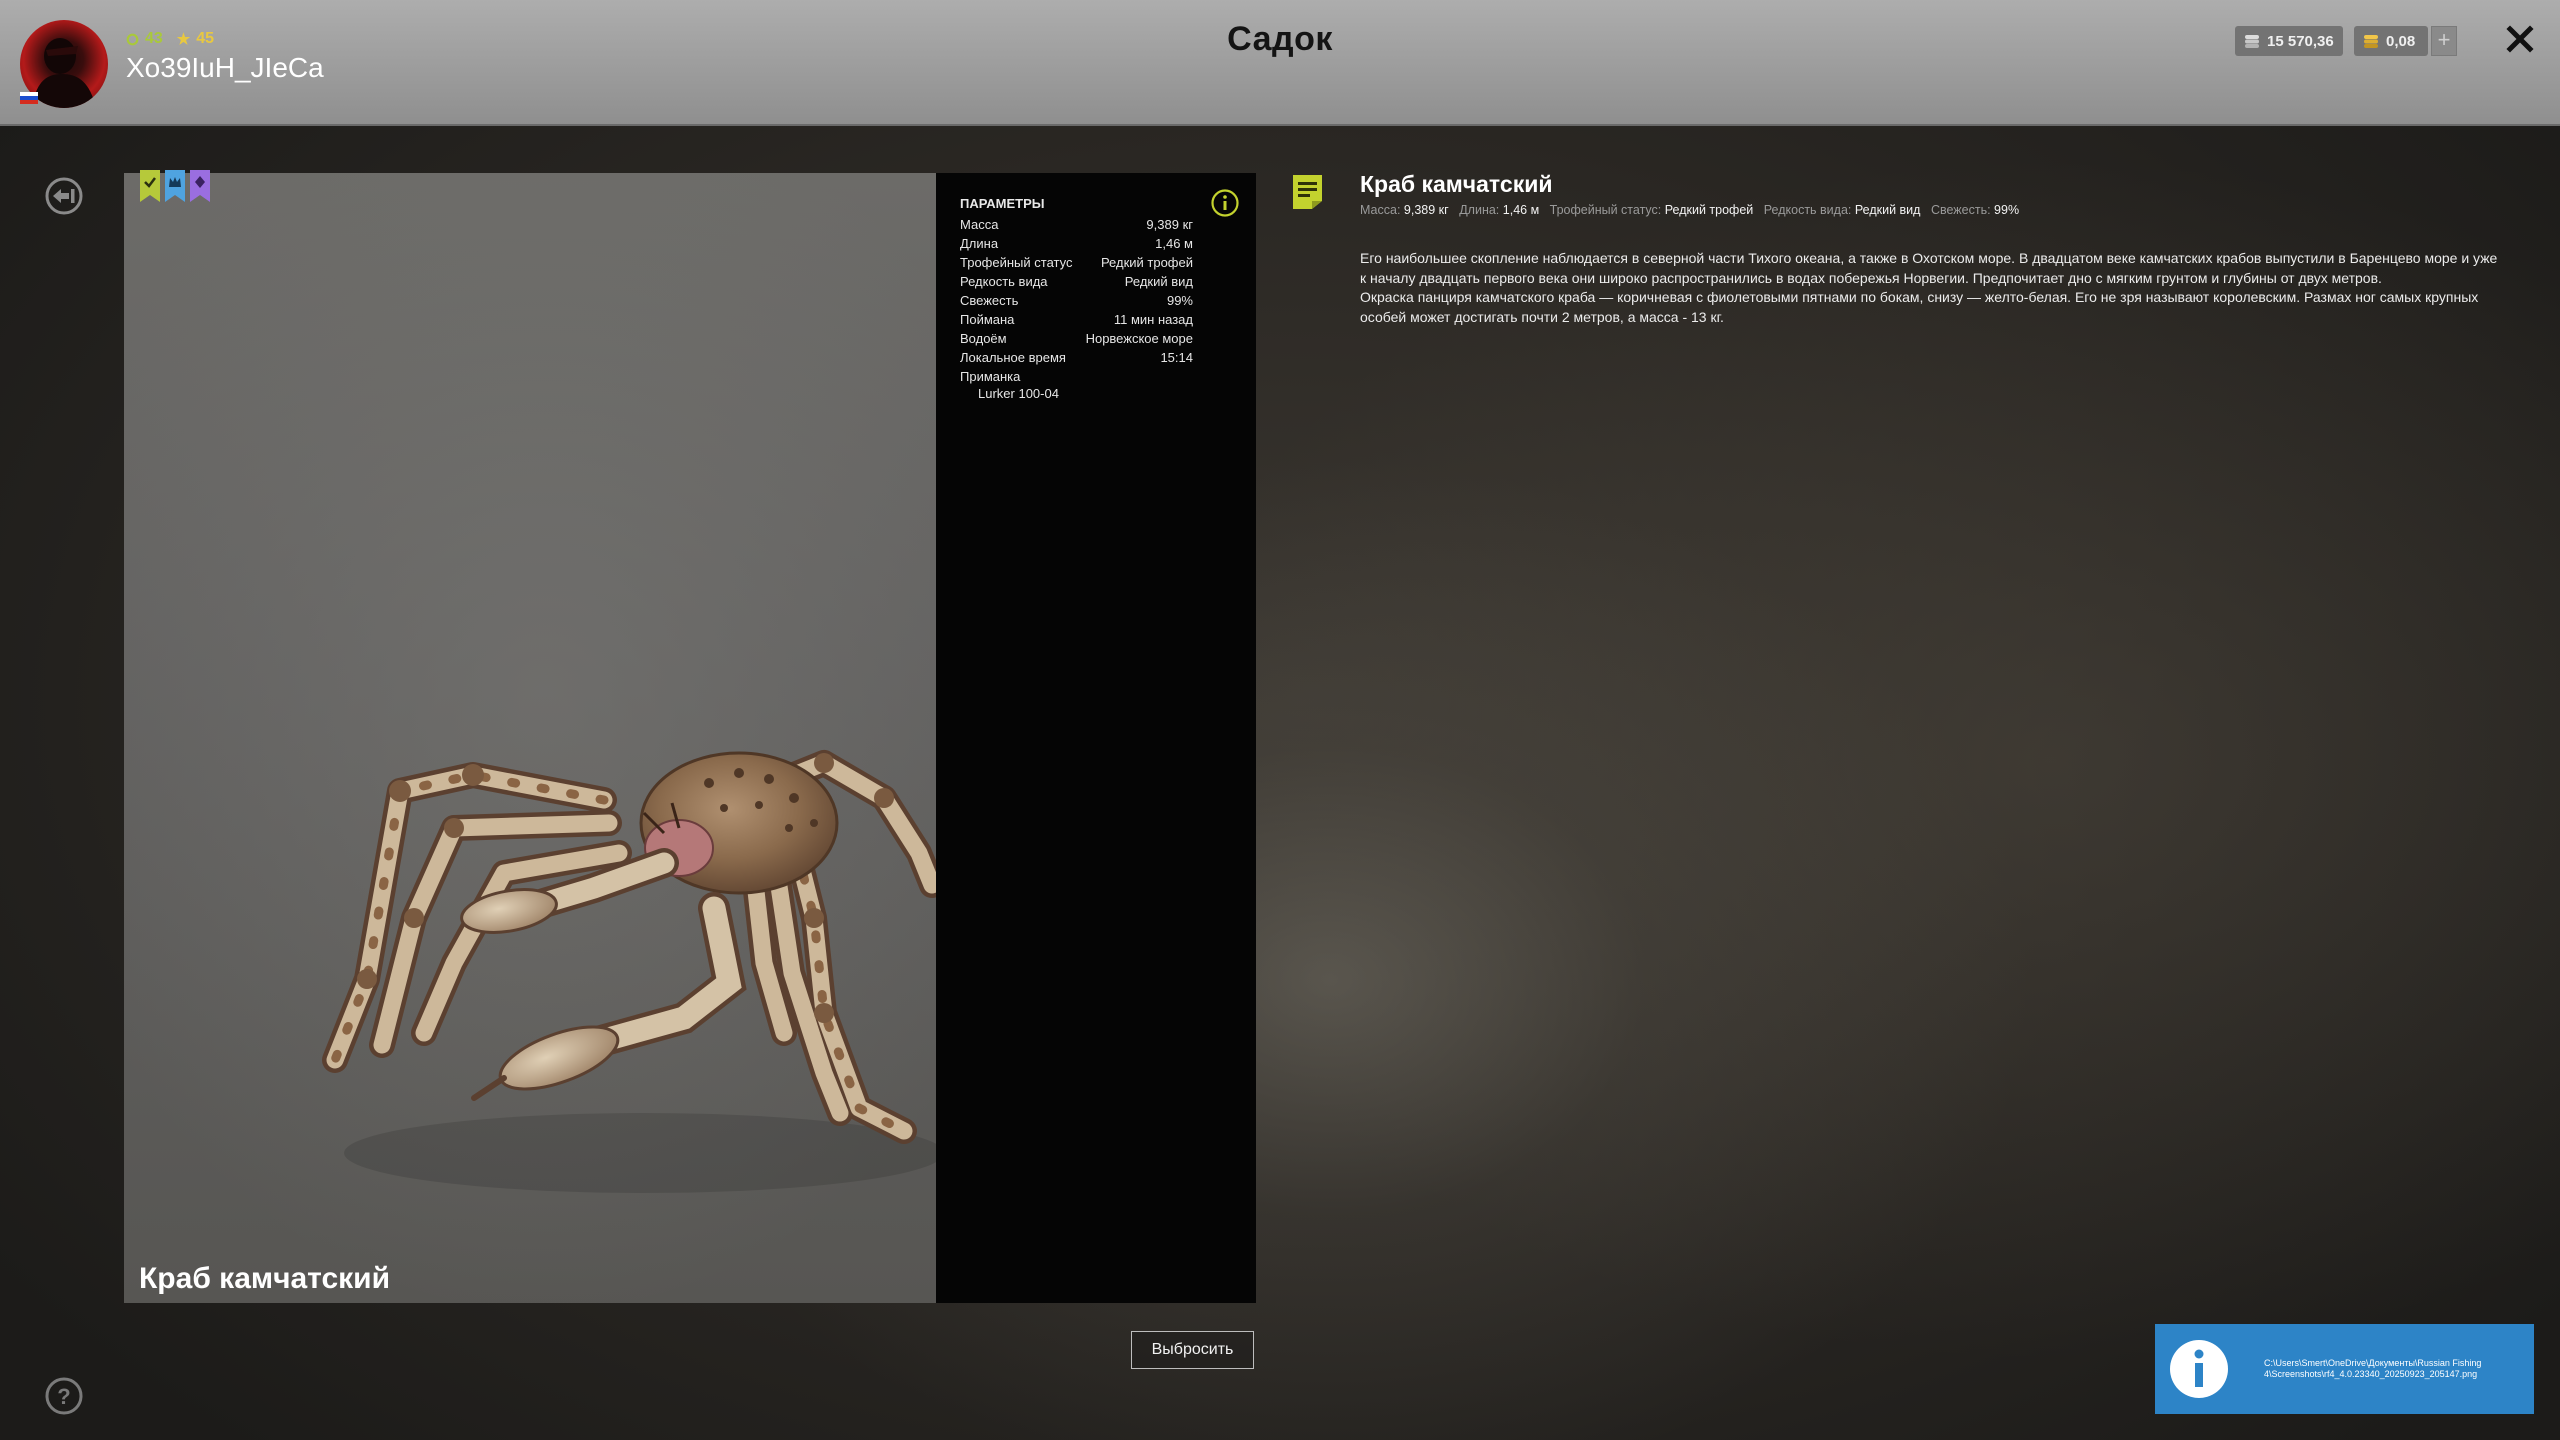 Image resolution: width=2560 pixels, height=1440 pixels. Describe the element at coordinates (983, 338) in the screenshot. I see `param-label: Водоём` at that location.